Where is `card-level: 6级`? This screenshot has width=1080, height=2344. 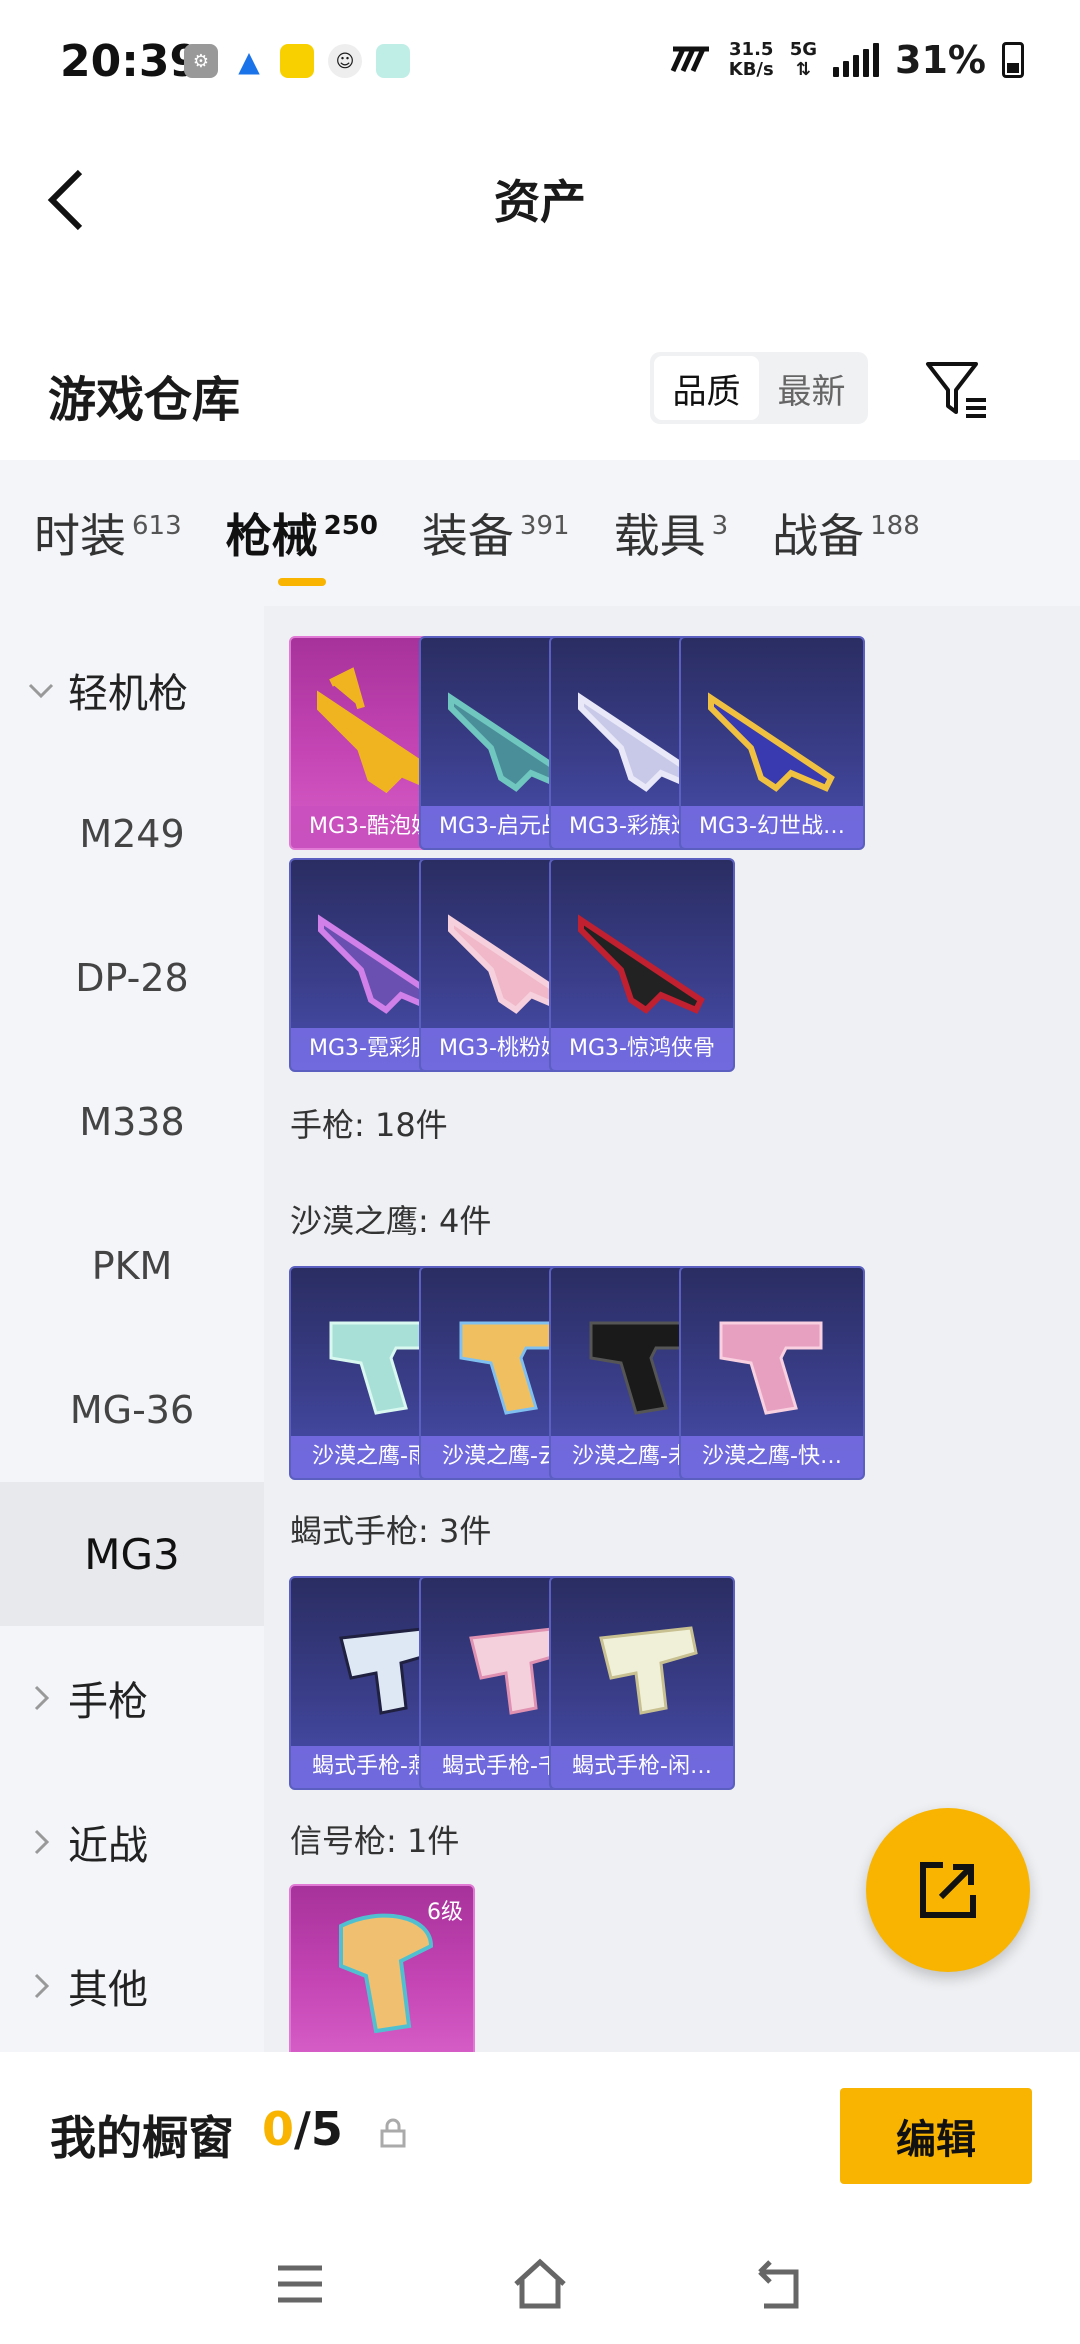 card-level: 6级 is located at coordinates (445, 1912).